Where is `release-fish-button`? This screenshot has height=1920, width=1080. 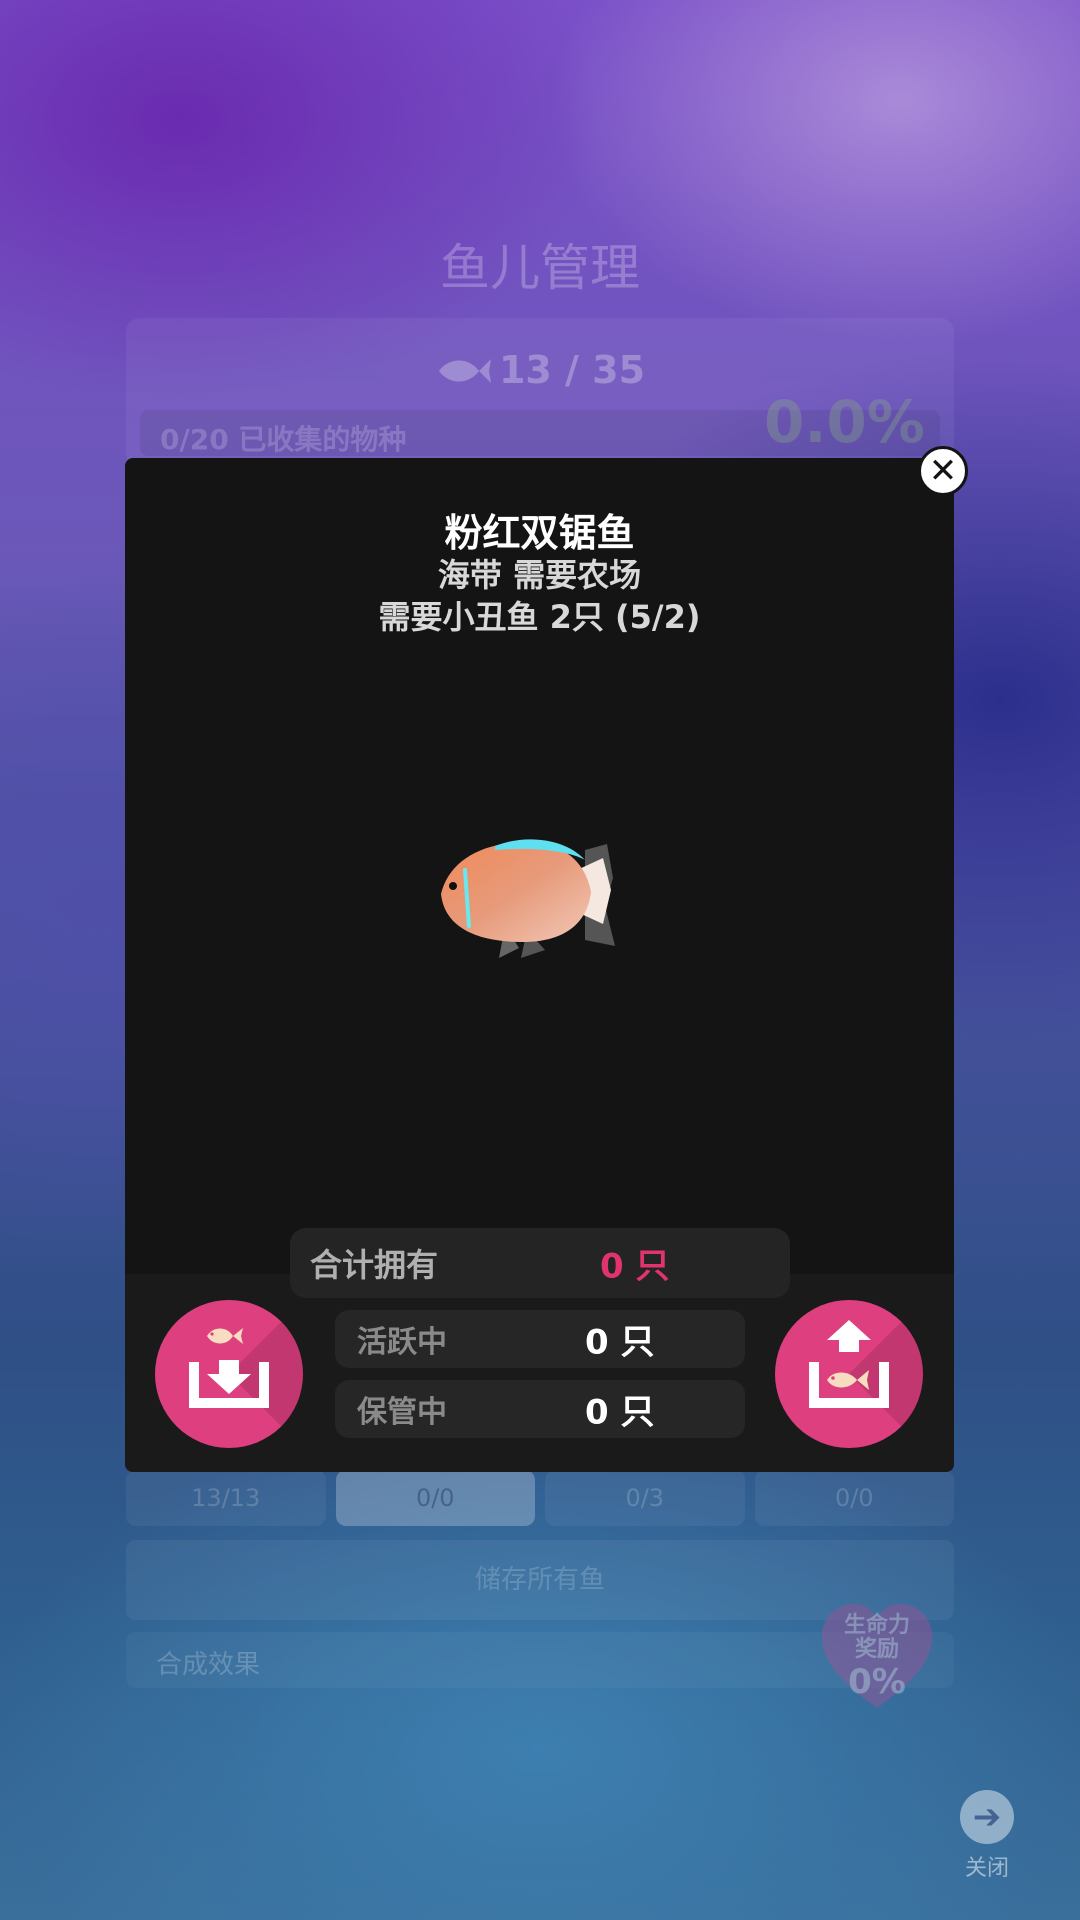 release-fish-button is located at coordinates (849, 1374).